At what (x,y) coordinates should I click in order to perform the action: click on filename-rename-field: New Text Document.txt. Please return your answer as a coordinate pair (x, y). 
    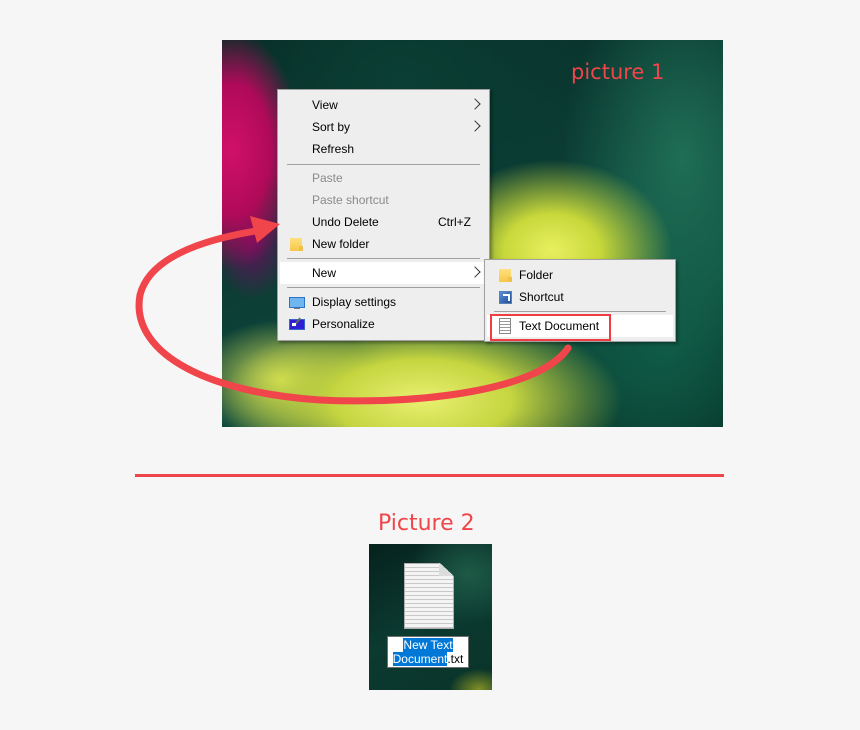
    Looking at the image, I should click on (428, 652).